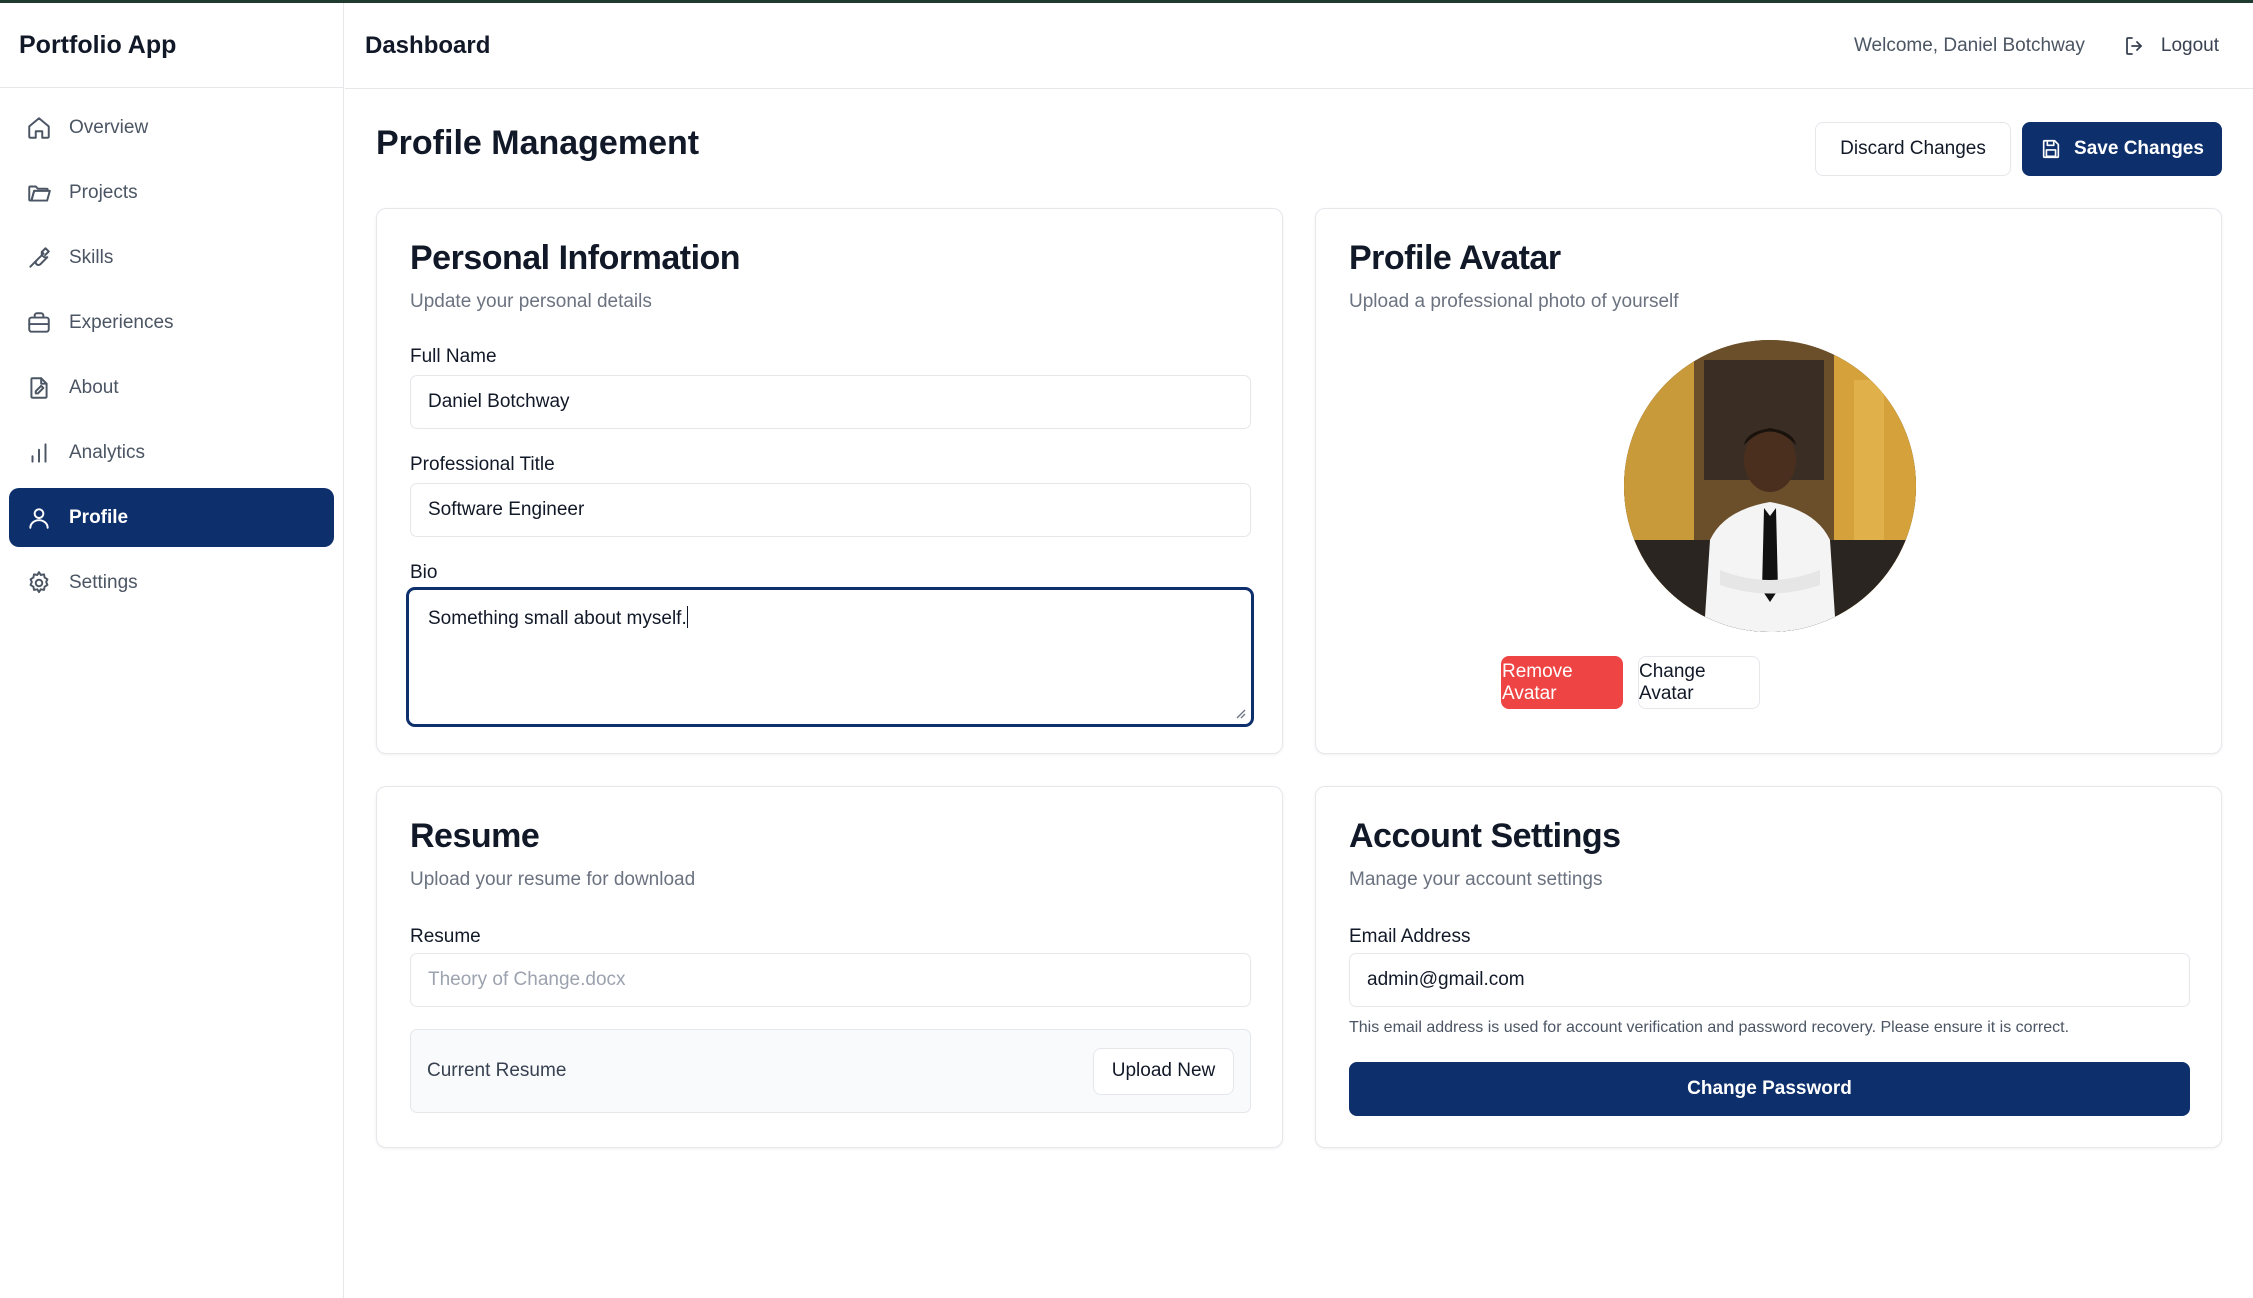  Describe the element at coordinates (171, 127) in the screenshot. I see `sidebar-item-overview: Overview` at that location.